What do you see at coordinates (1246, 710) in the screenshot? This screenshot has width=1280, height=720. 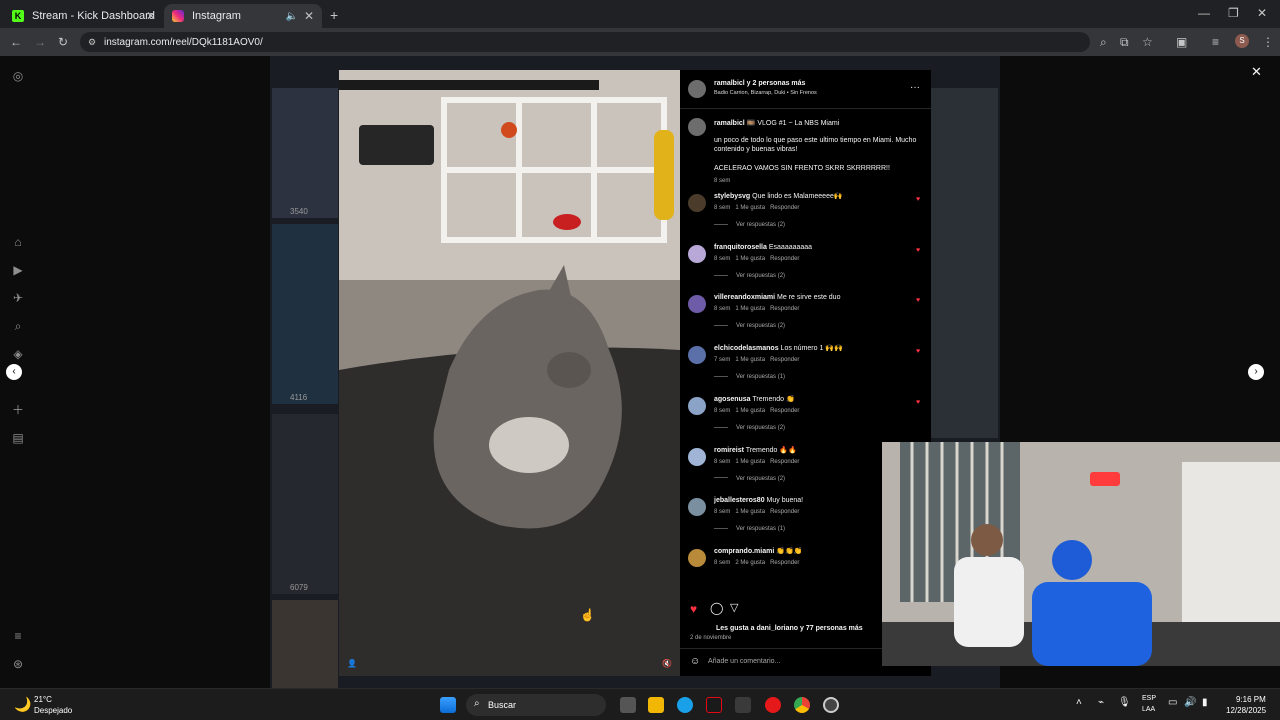 I see `clock-date: 12/28/2025` at bounding box center [1246, 710].